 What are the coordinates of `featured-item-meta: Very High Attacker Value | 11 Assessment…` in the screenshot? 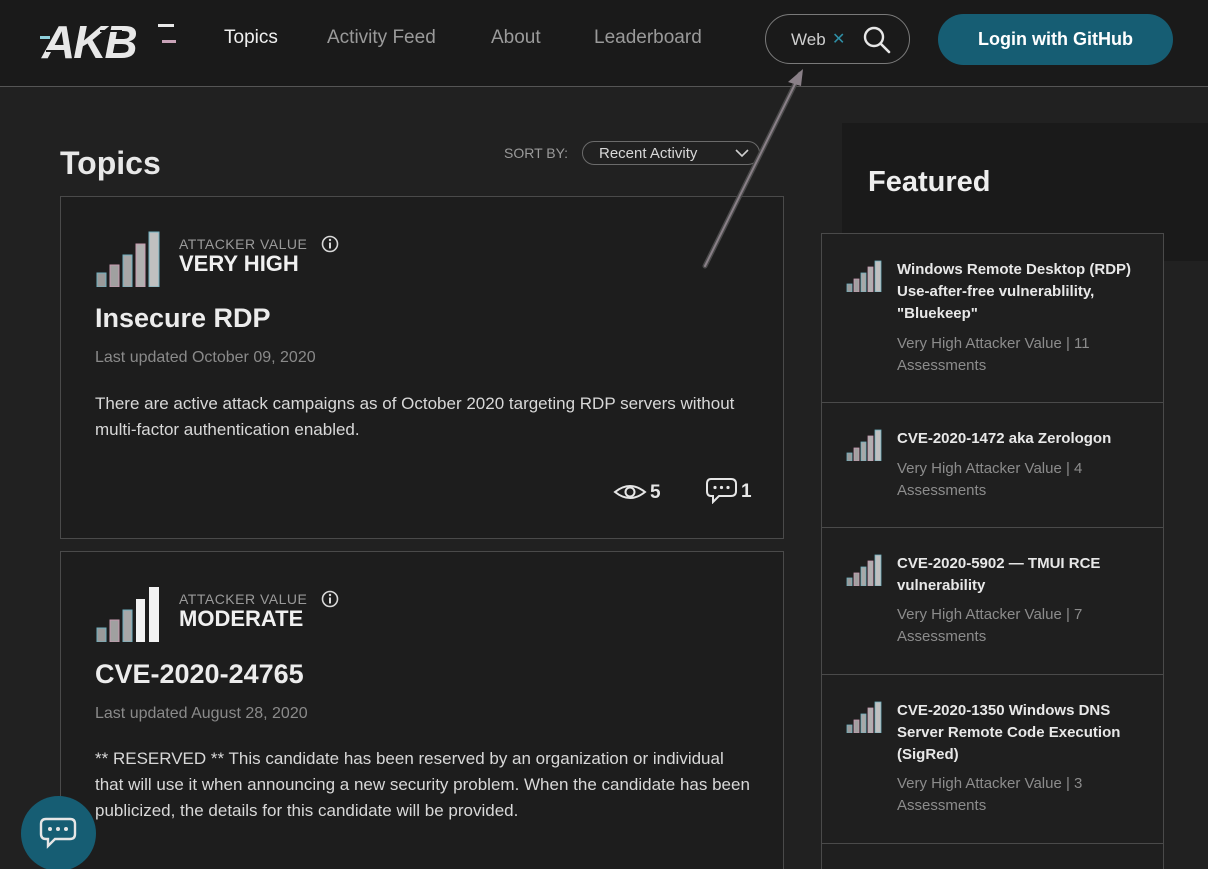 It's located at (993, 354).